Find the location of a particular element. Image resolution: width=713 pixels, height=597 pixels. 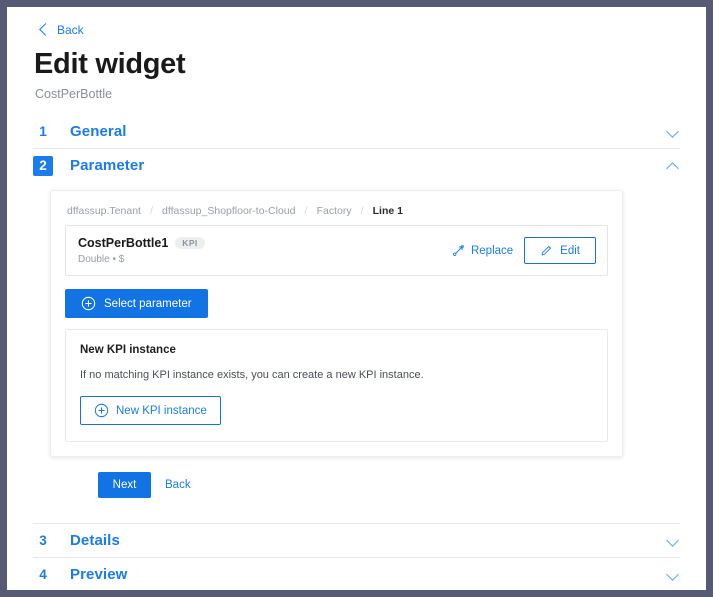

replace-button: Replace is located at coordinates (482, 250).